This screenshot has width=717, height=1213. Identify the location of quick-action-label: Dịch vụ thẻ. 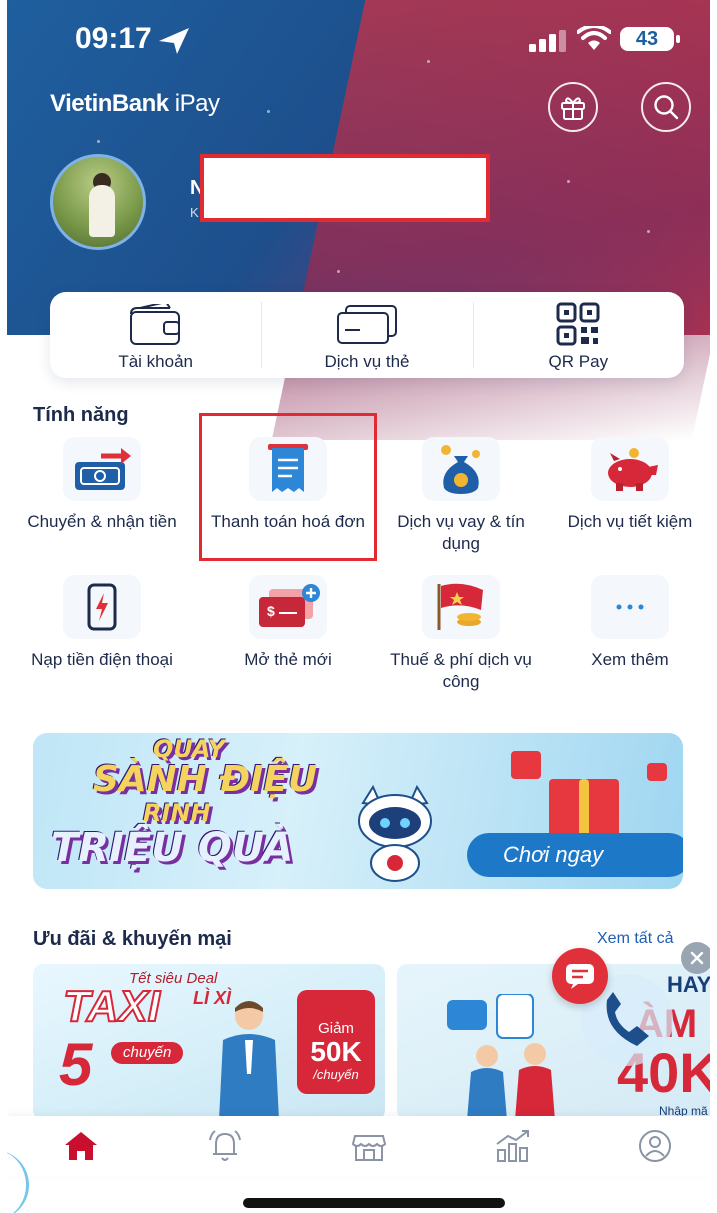
(367, 361).